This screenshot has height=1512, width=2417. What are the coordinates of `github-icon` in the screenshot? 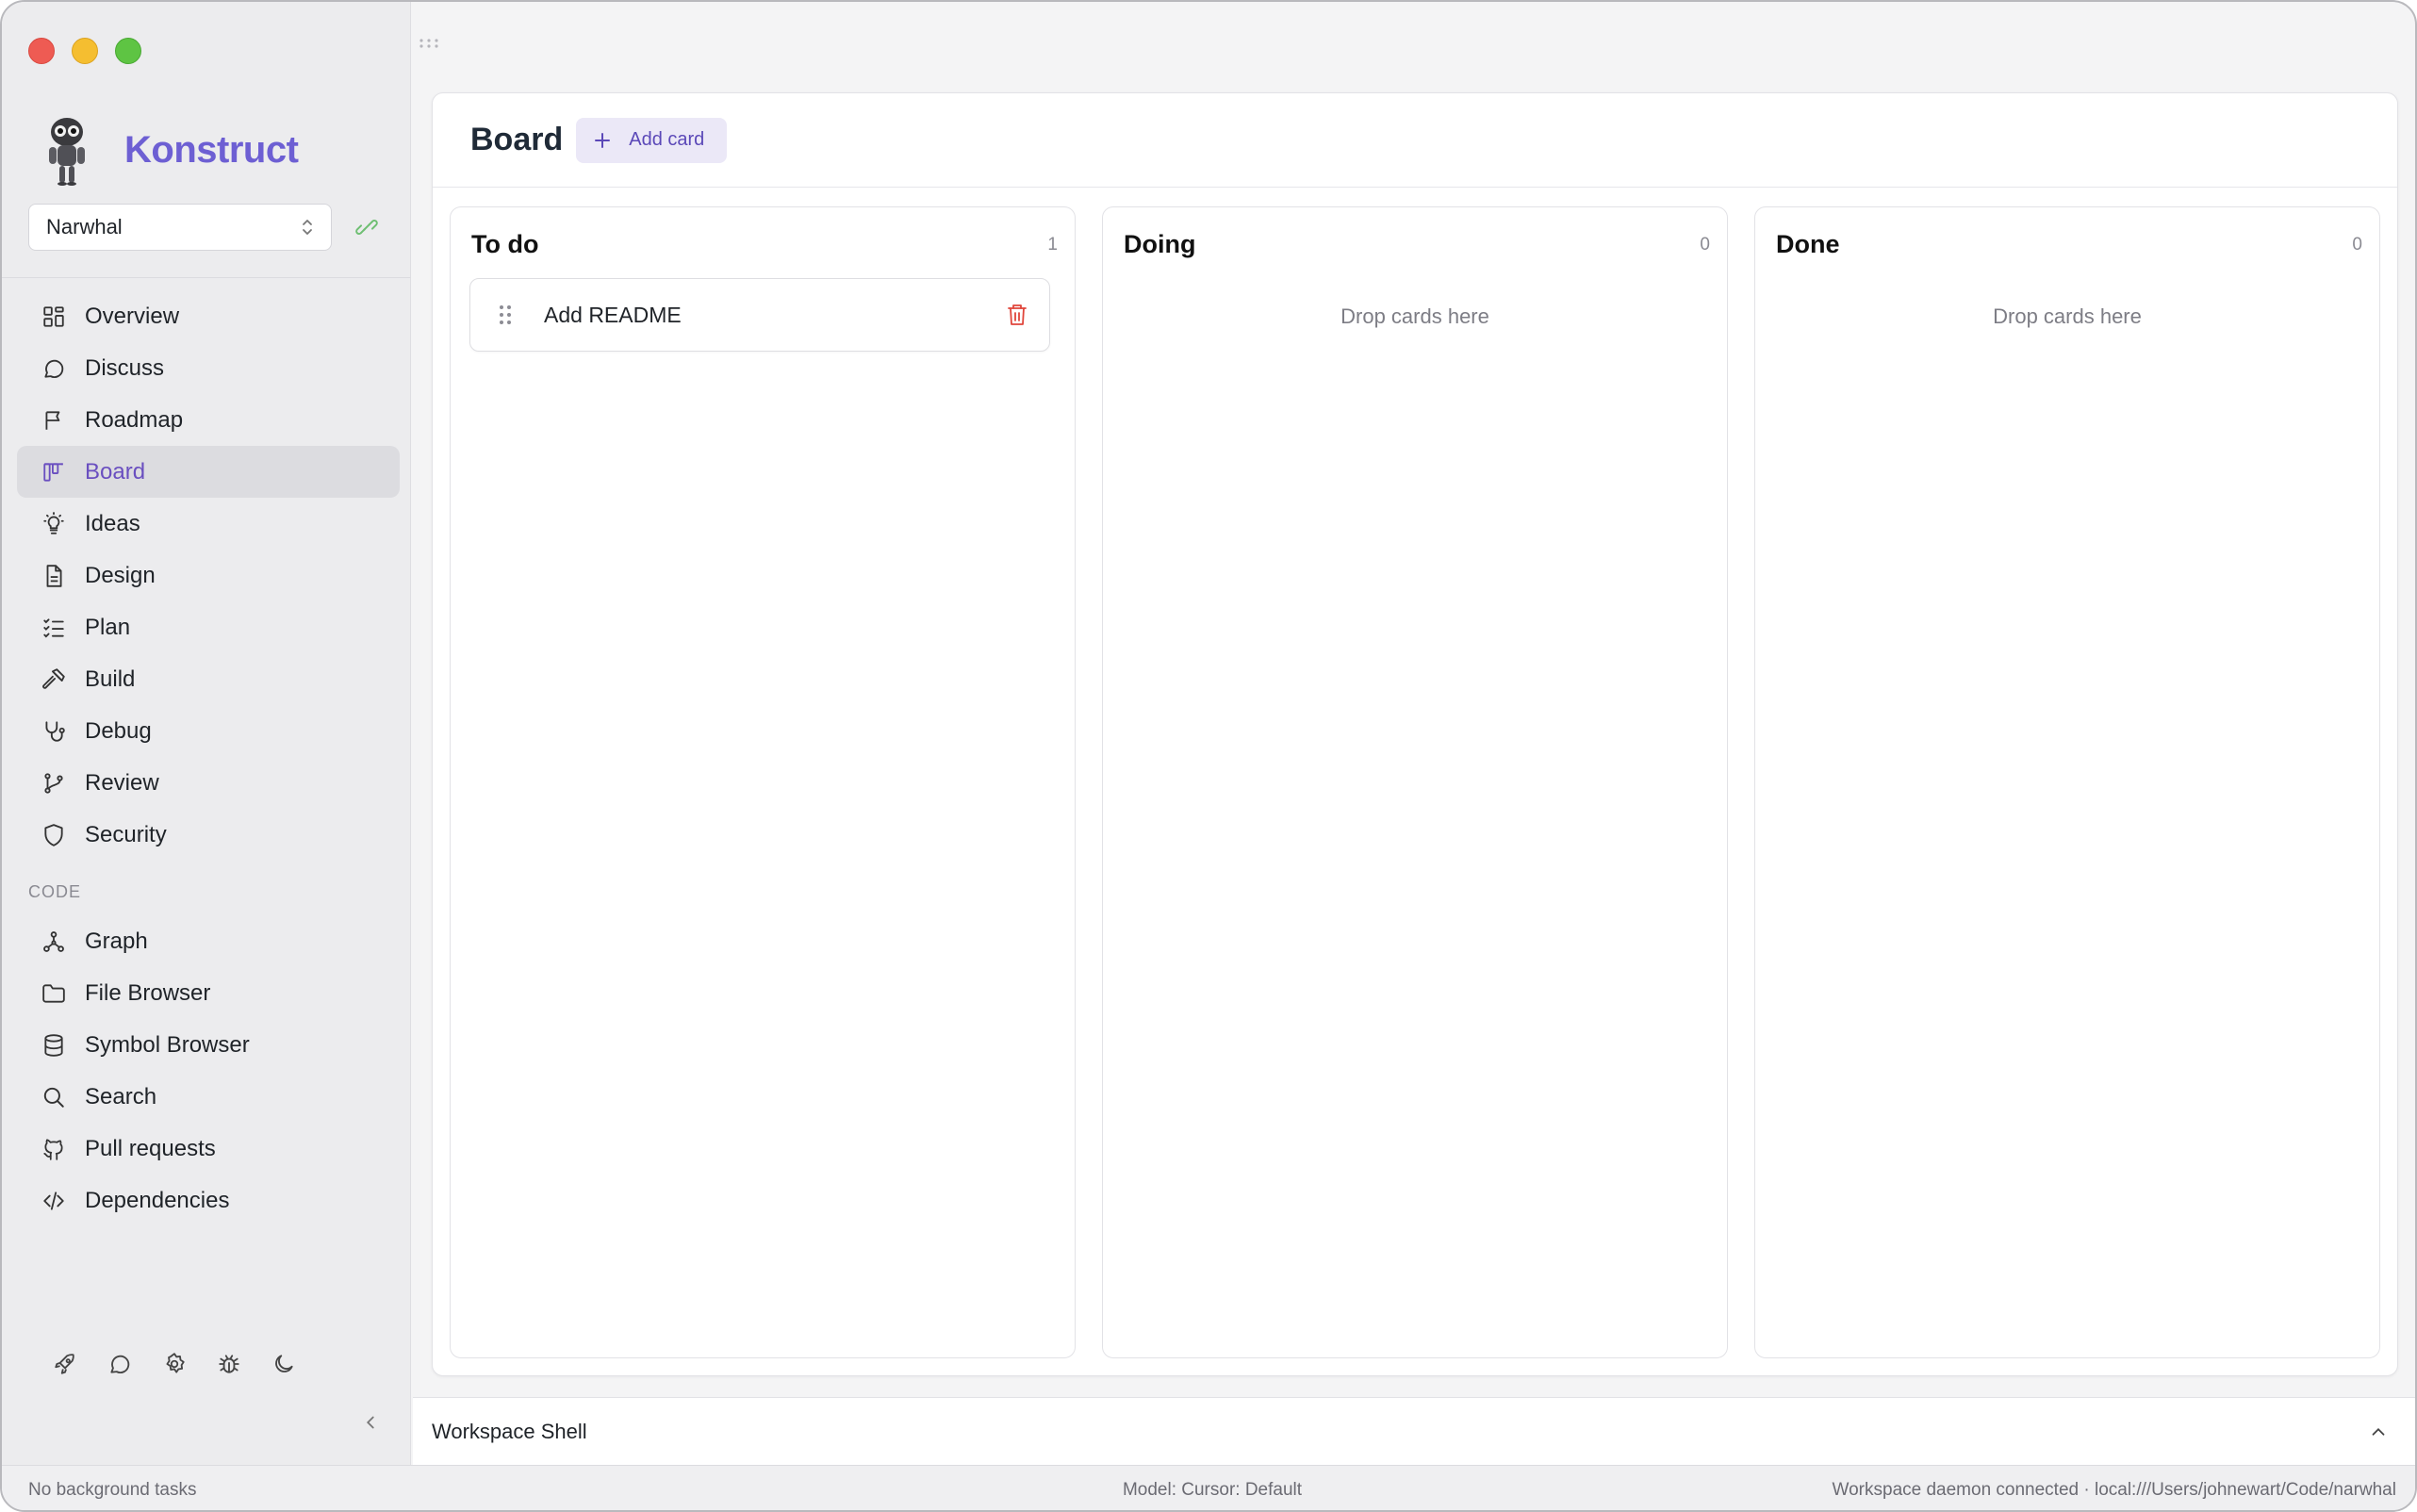 It's located at (53, 1149).